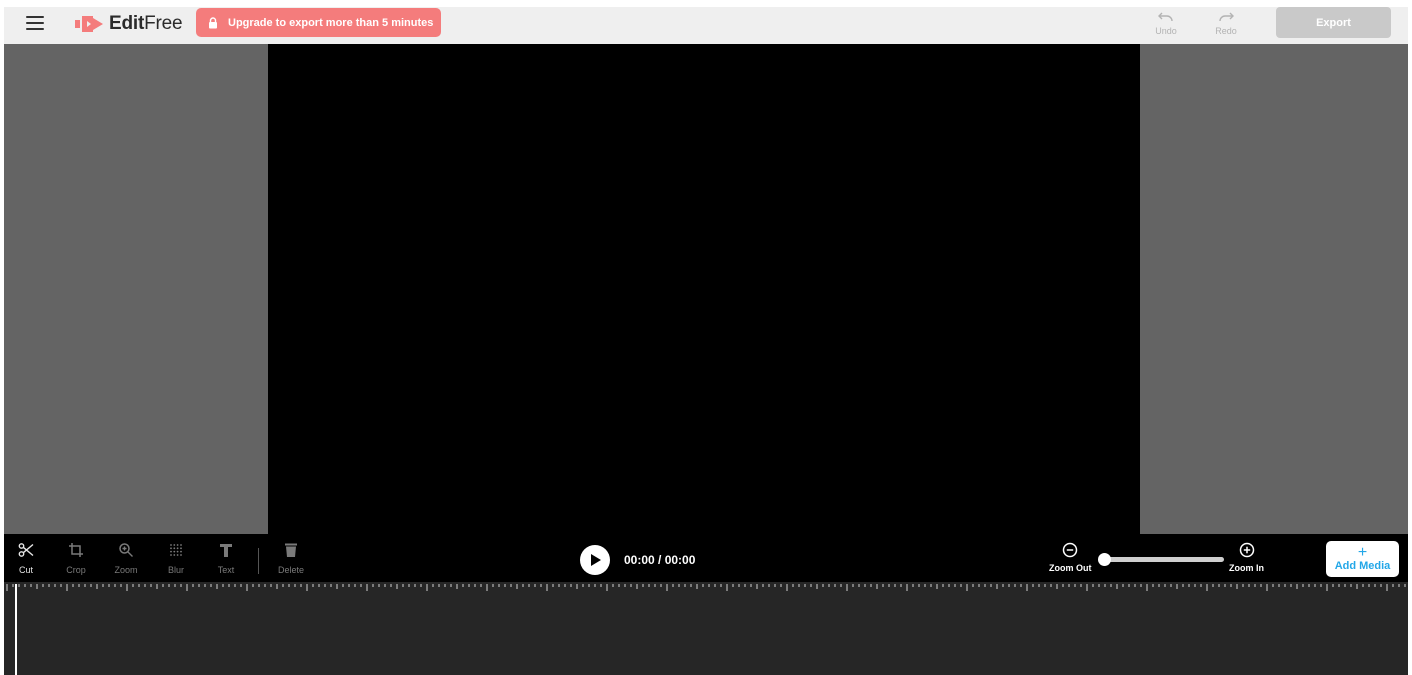  What do you see at coordinates (706, 628) in the screenshot?
I see `timeline-track-area` at bounding box center [706, 628].